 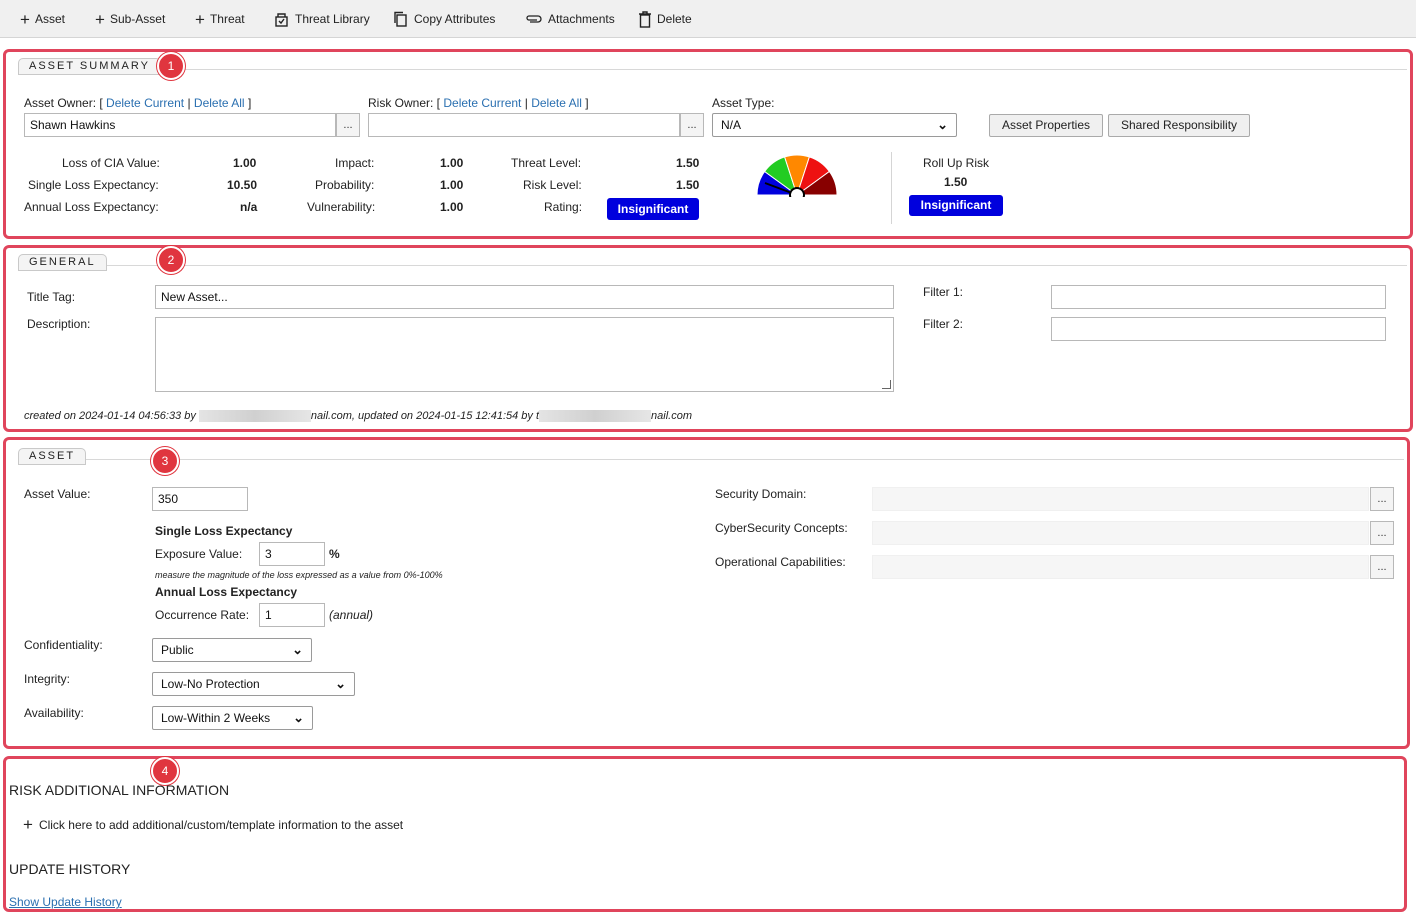 What do you see at coordinates (1120, 533) in the screenshot?
I see `cyber-concepts-input` at bounding box center [1120, 533].